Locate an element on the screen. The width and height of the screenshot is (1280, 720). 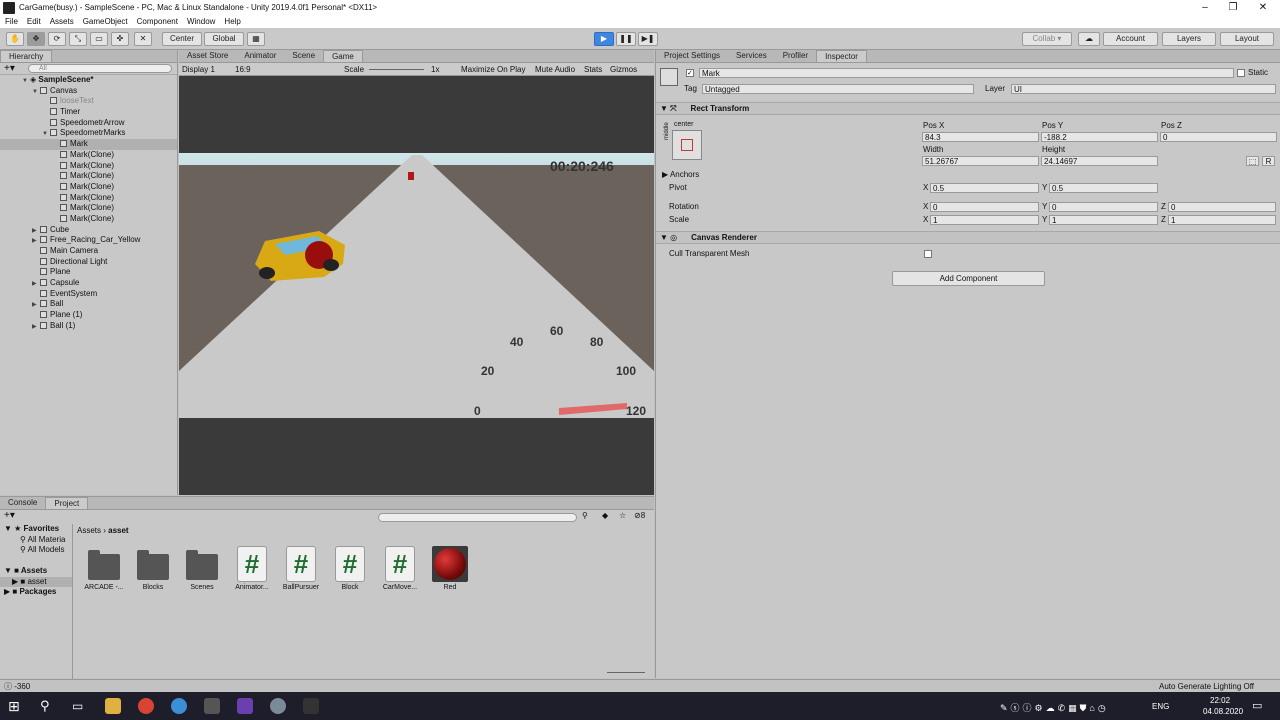
blueprint-mode-icon: ⬚ is located at coordinates (1252, 161).